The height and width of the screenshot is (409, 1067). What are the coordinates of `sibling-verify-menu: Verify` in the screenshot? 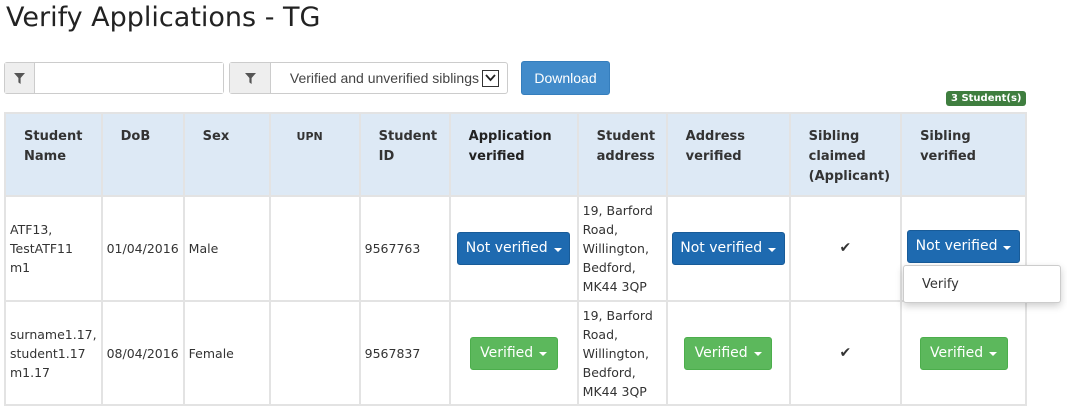 It's located at (982, 284).